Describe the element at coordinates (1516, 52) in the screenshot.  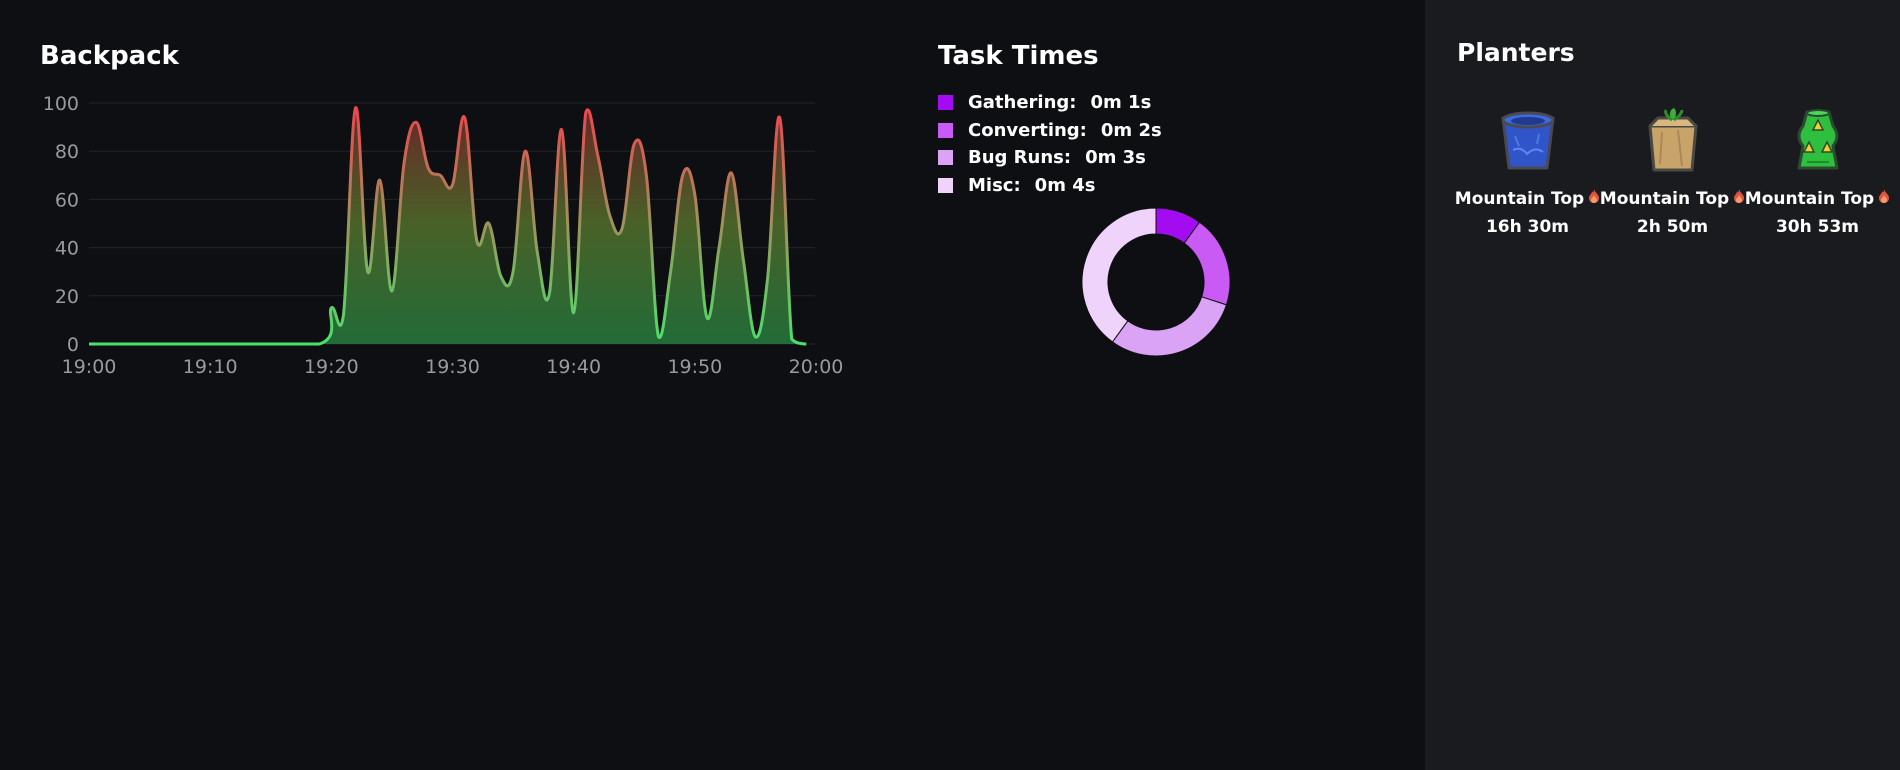
I see `planters-title: Planters` at that location.